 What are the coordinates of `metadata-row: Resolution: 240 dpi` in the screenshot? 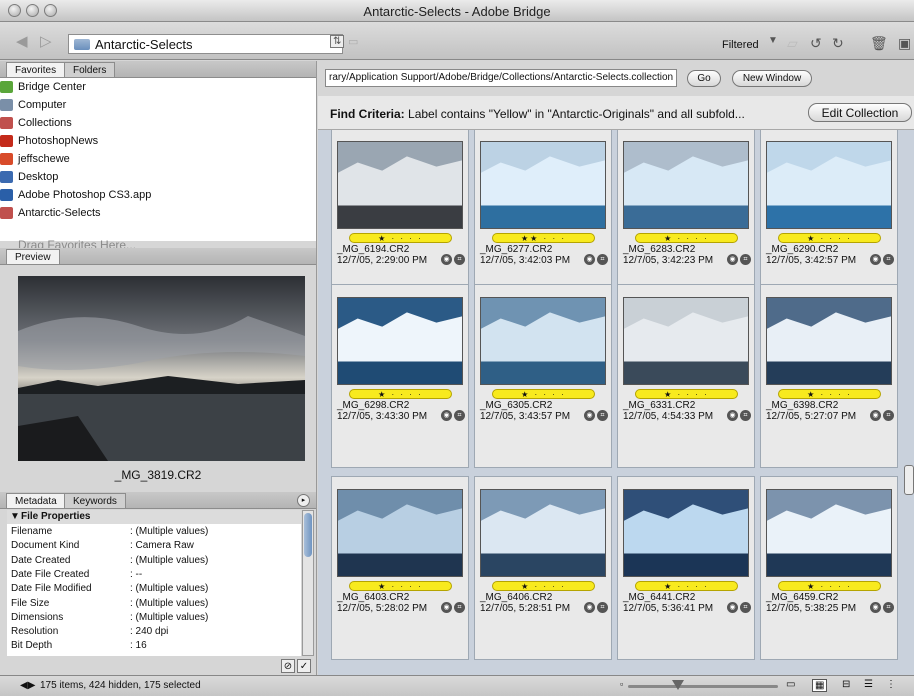 It's located at (154, 632).